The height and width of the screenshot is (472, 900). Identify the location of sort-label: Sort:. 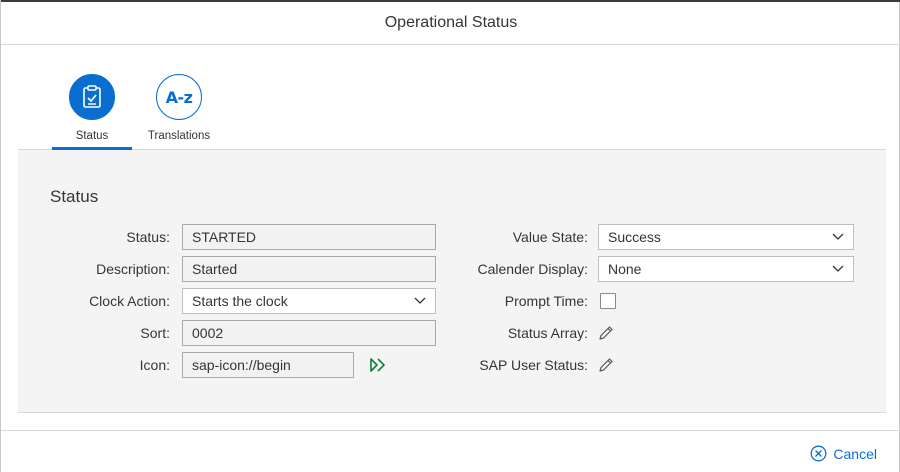
(155, 333).